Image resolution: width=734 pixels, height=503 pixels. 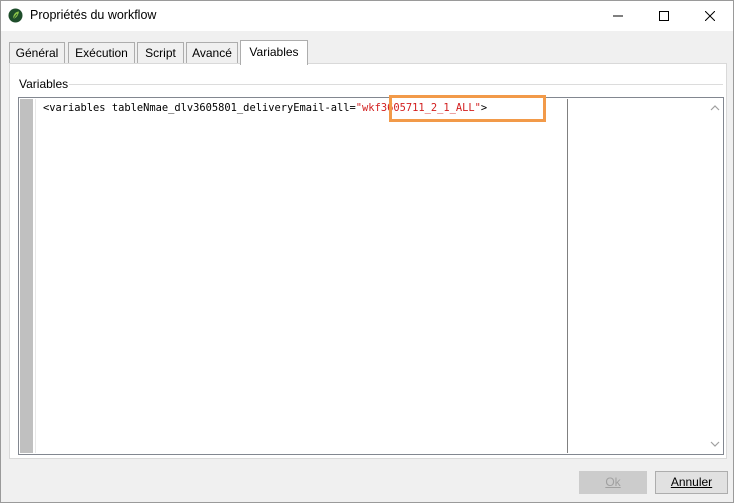 I want to click on ok-button: Ok, so click(x=613, y=482).